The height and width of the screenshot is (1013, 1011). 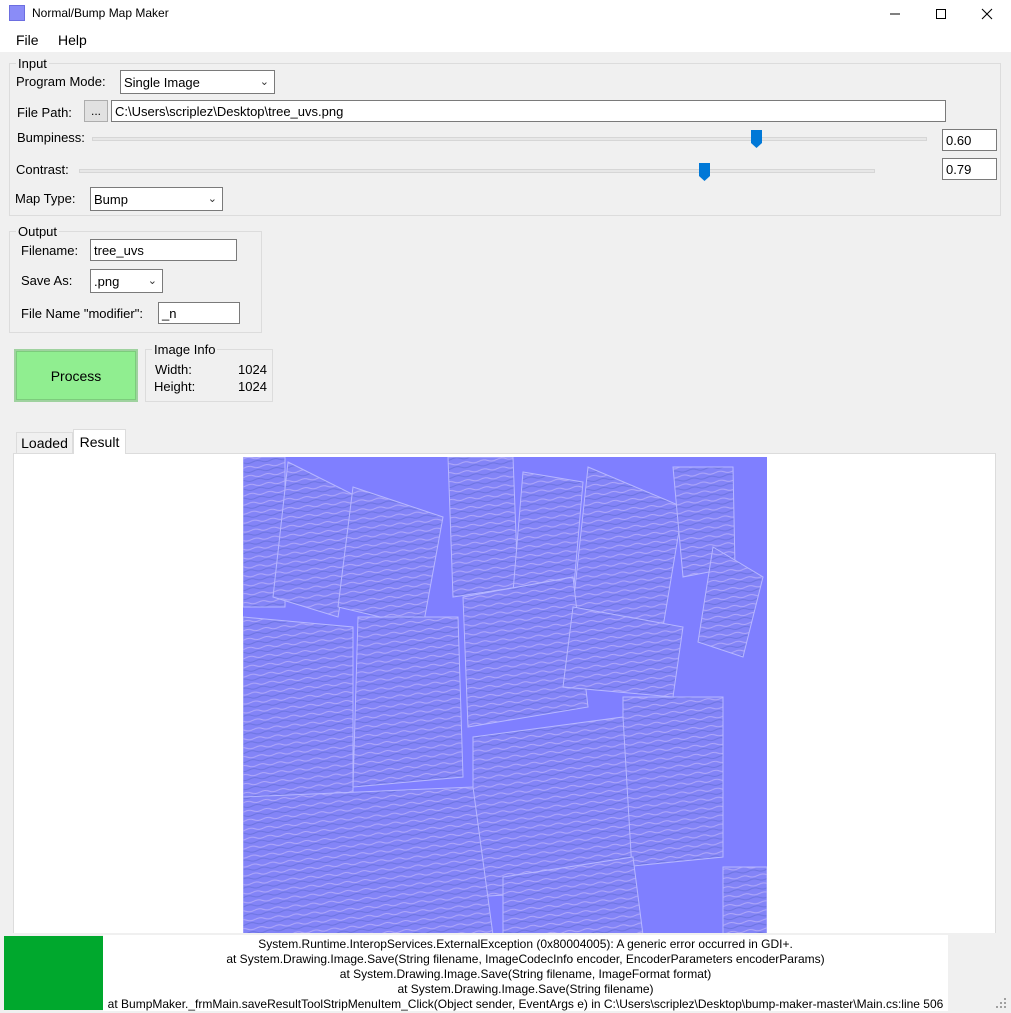 What do you see at coordinates (1001, 1003) in the screenshot?
I see `resize-grip-icon` at bounding box center [1001, 1003].